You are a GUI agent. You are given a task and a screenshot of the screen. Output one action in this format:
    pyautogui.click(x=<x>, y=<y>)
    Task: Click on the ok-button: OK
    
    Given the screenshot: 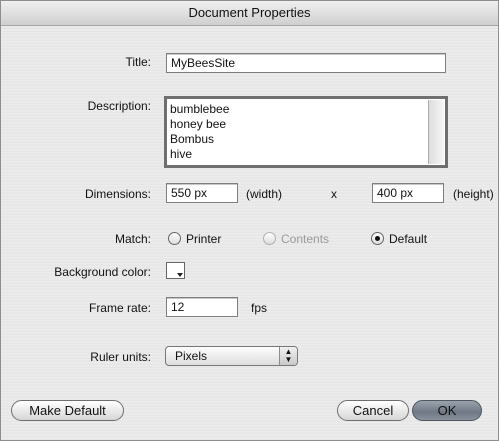 What is the action you would take?
    pyautogui.click(x=447, y=410)
    